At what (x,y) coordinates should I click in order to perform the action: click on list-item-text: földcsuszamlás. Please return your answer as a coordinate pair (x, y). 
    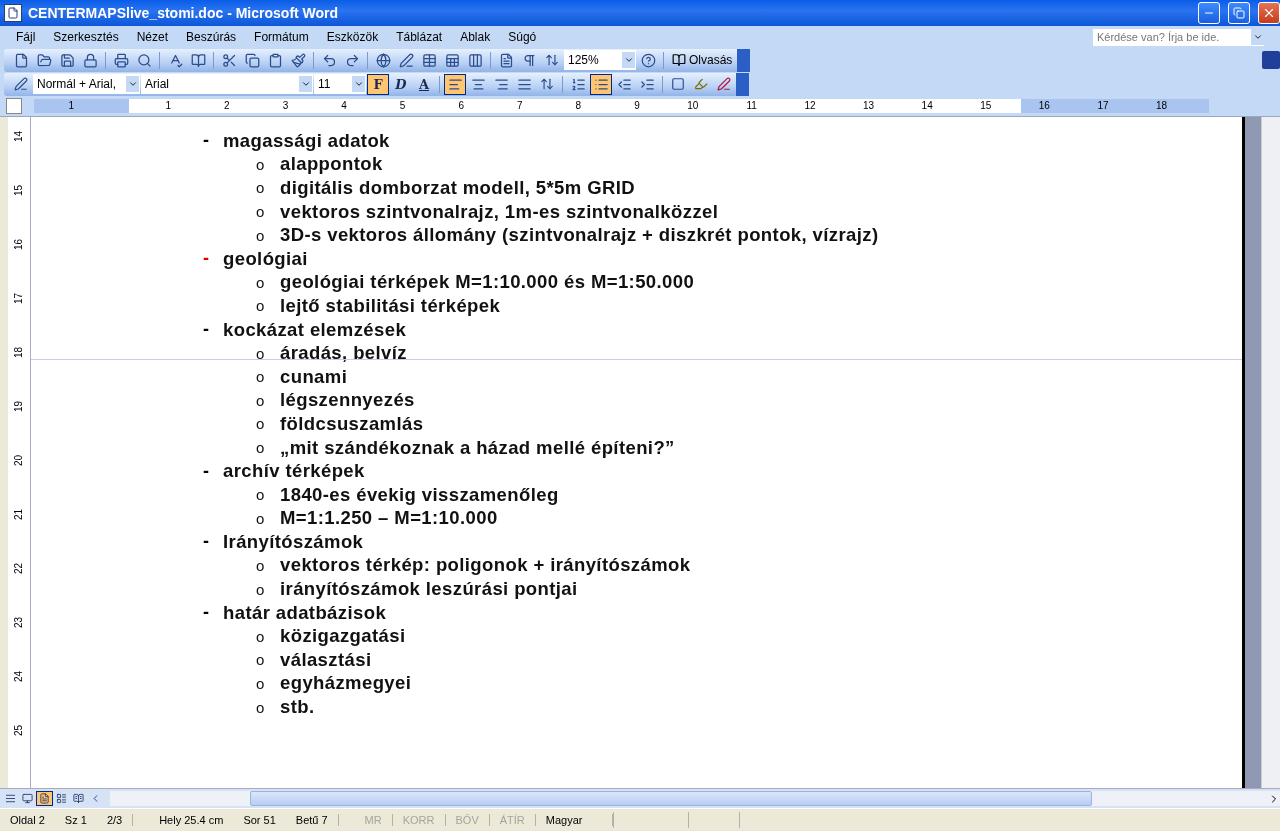
    Looking at the image, I should click on (352, 423).